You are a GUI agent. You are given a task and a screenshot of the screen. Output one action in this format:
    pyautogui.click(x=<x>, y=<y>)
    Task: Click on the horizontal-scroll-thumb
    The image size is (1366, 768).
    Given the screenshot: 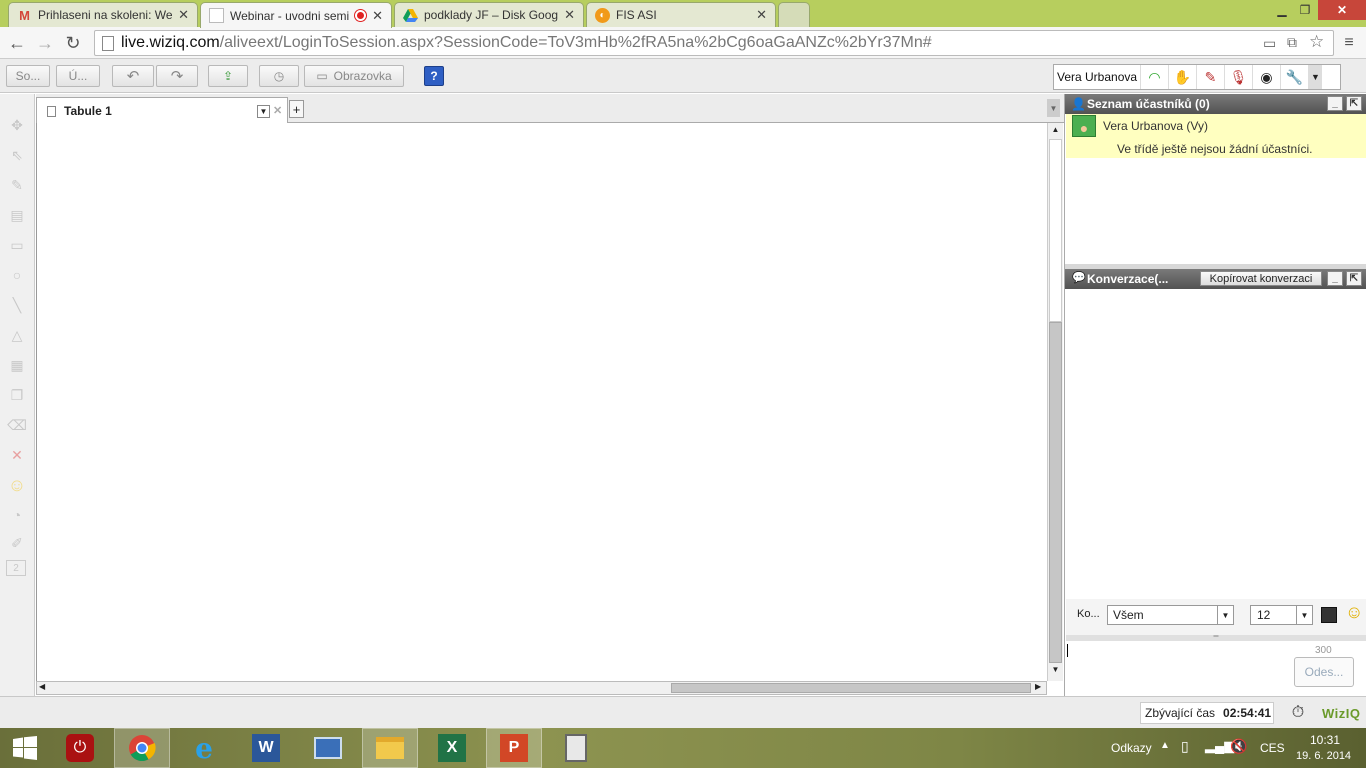 What is the action you would take?
    pyautogui.click(x=851, y=688)
    